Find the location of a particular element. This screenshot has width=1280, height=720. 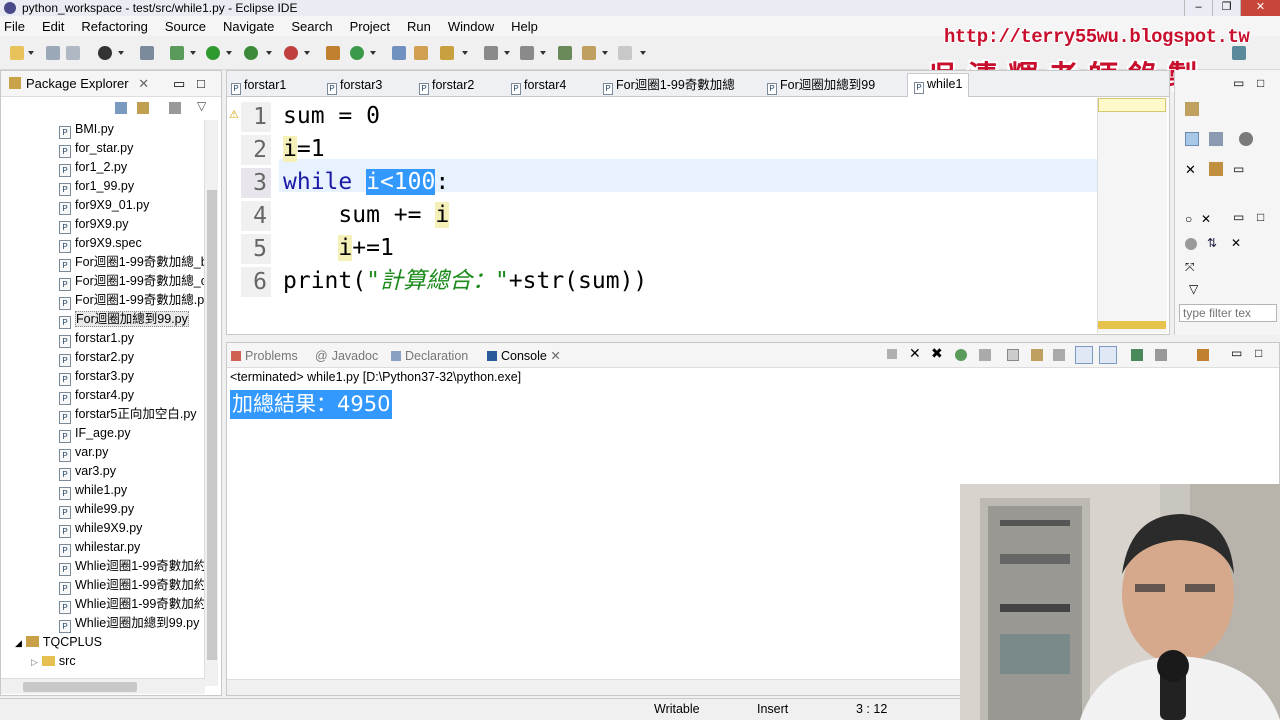

tree-item-file: Pfor1_2.py is located at coordinates (132, 167).